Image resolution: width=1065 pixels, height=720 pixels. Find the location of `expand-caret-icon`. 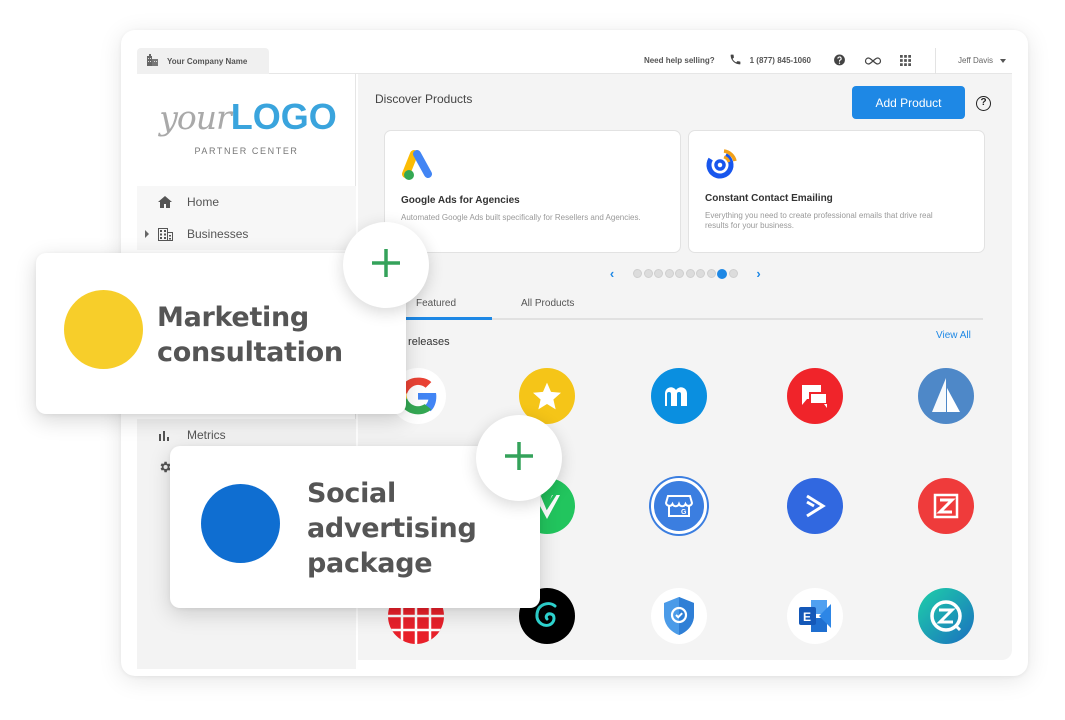

expand-caret-icon is located at coordinates (147, 234).